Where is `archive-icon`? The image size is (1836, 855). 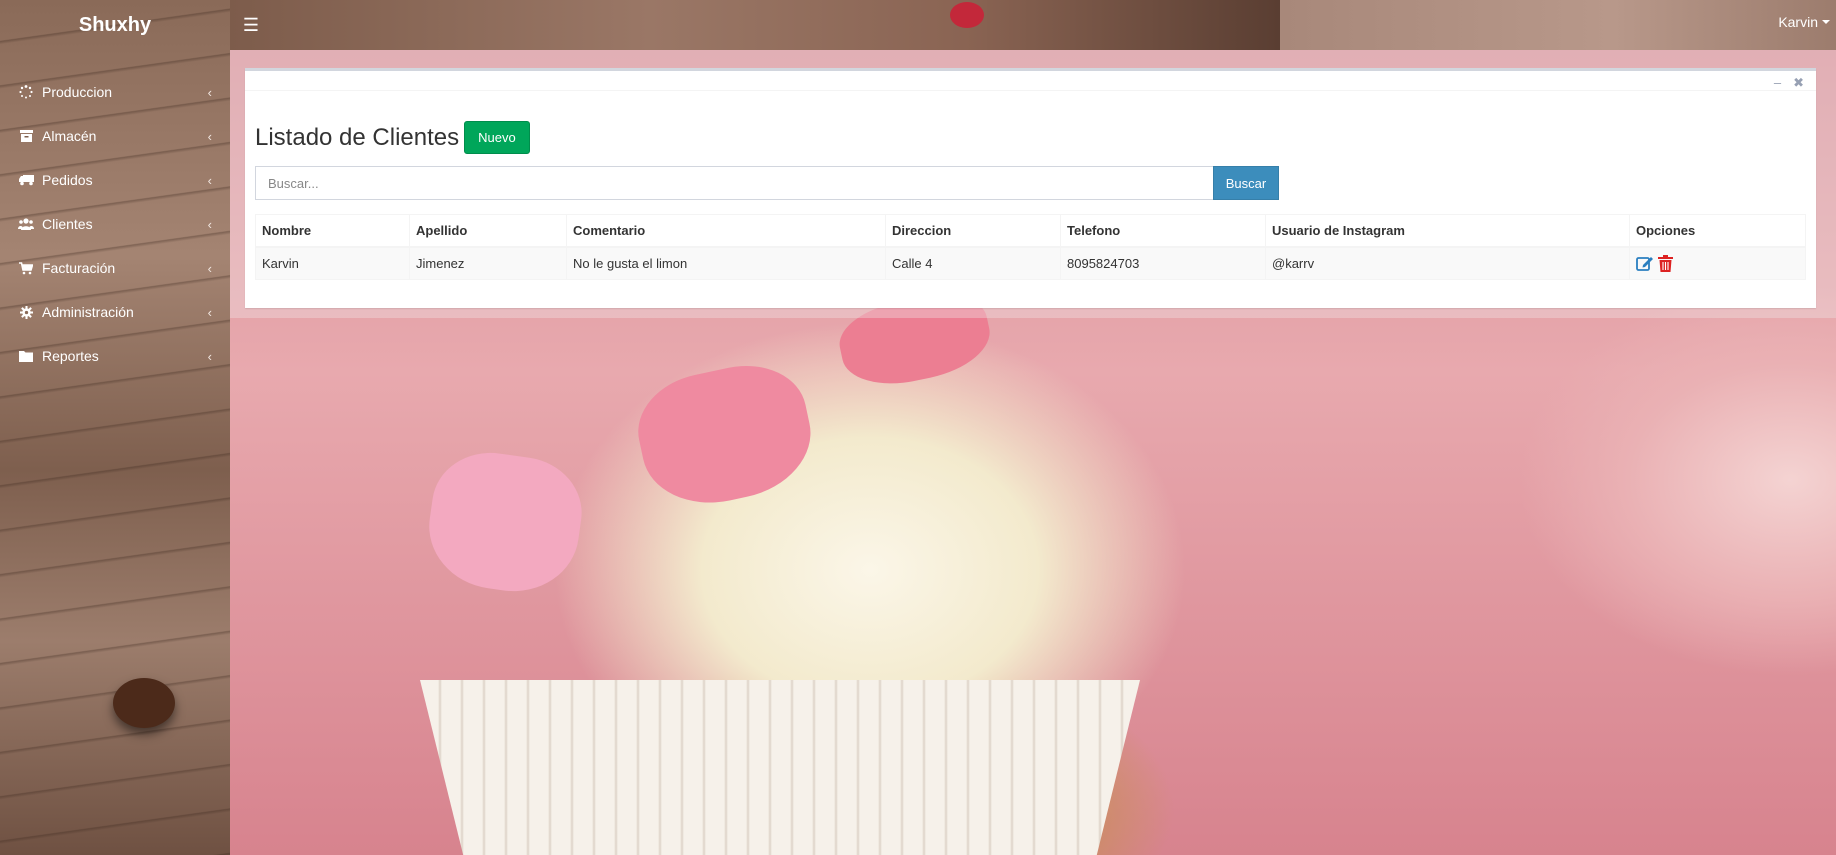 archive-icon is located at coordinates (26, 136).